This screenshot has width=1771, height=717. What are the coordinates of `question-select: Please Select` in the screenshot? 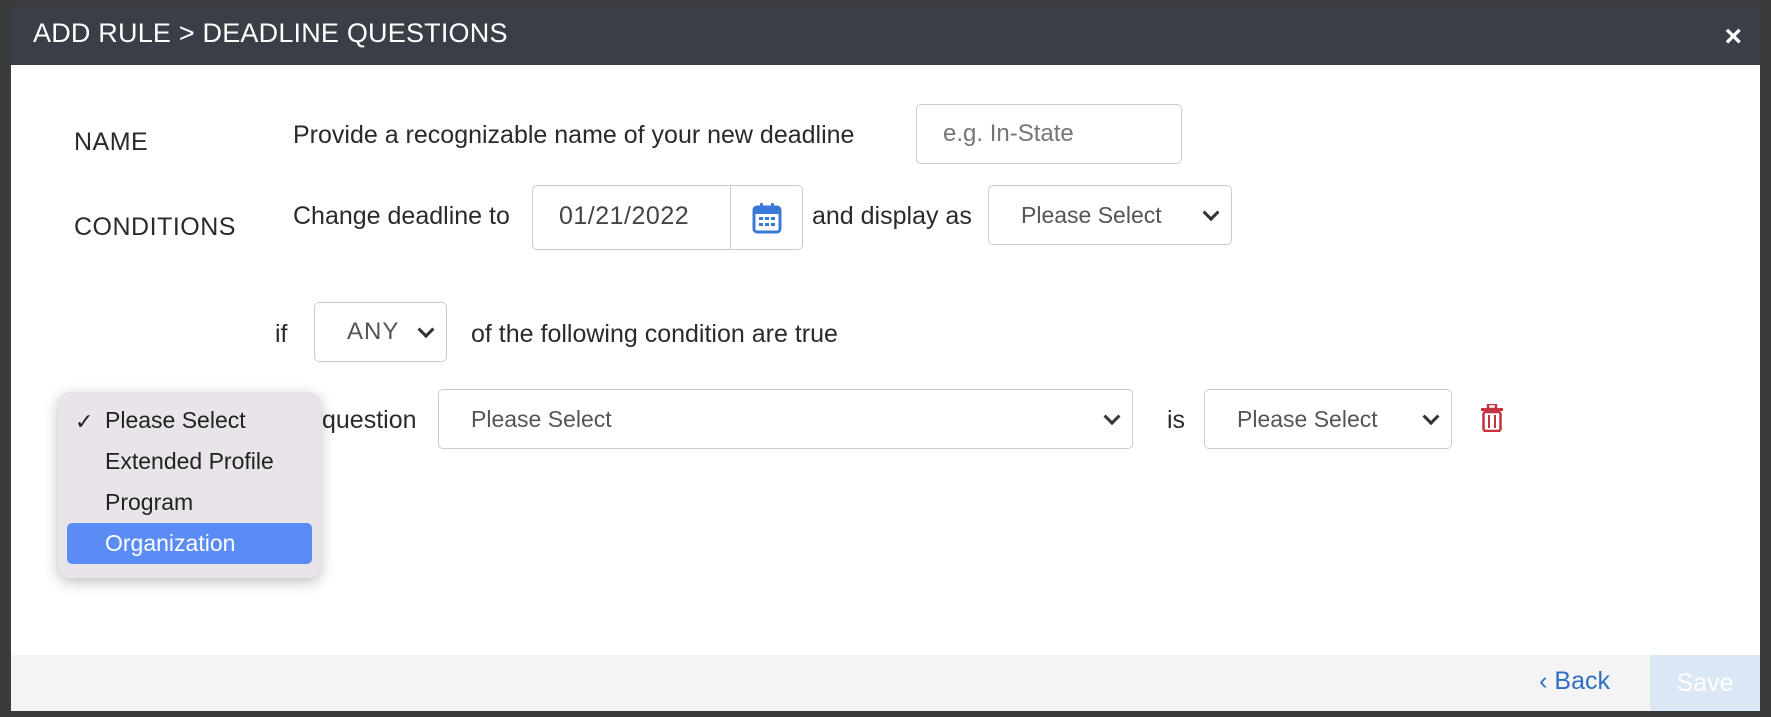 It's located at (785, 419).